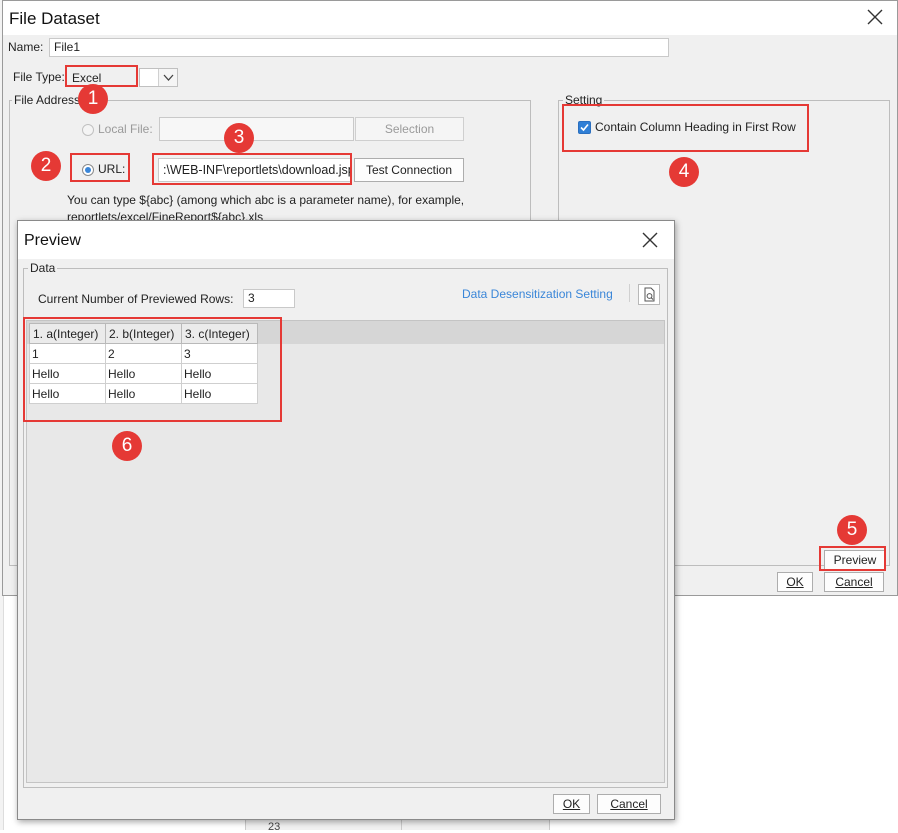  I want to click on file-address-group-title: File Address, so click(47, 100).